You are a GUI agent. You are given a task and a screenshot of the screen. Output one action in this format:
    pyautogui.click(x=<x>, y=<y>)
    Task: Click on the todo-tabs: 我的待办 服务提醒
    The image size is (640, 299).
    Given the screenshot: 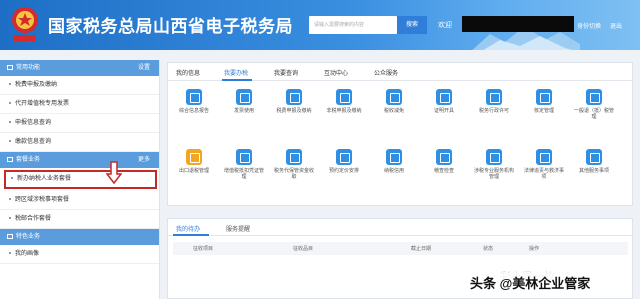 What is the action you would take?
    pyautogui.click(x=400, y=227)
    